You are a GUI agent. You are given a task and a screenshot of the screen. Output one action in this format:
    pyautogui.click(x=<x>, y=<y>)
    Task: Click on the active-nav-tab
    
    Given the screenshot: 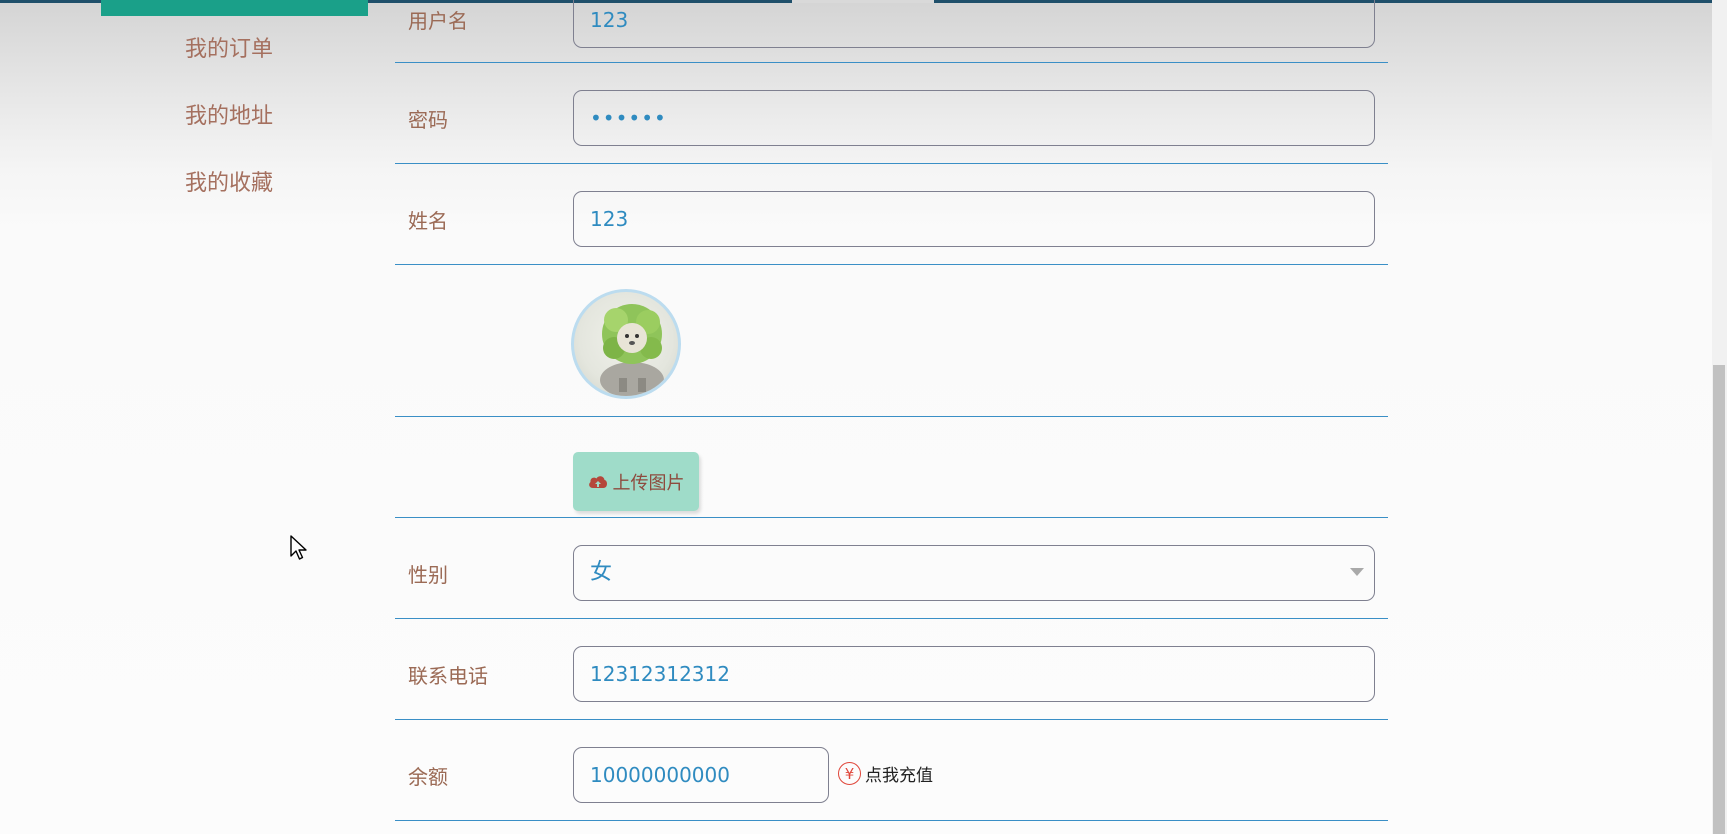 What is the action you would take?
    pyautogui.click(x=234, y=8)
    